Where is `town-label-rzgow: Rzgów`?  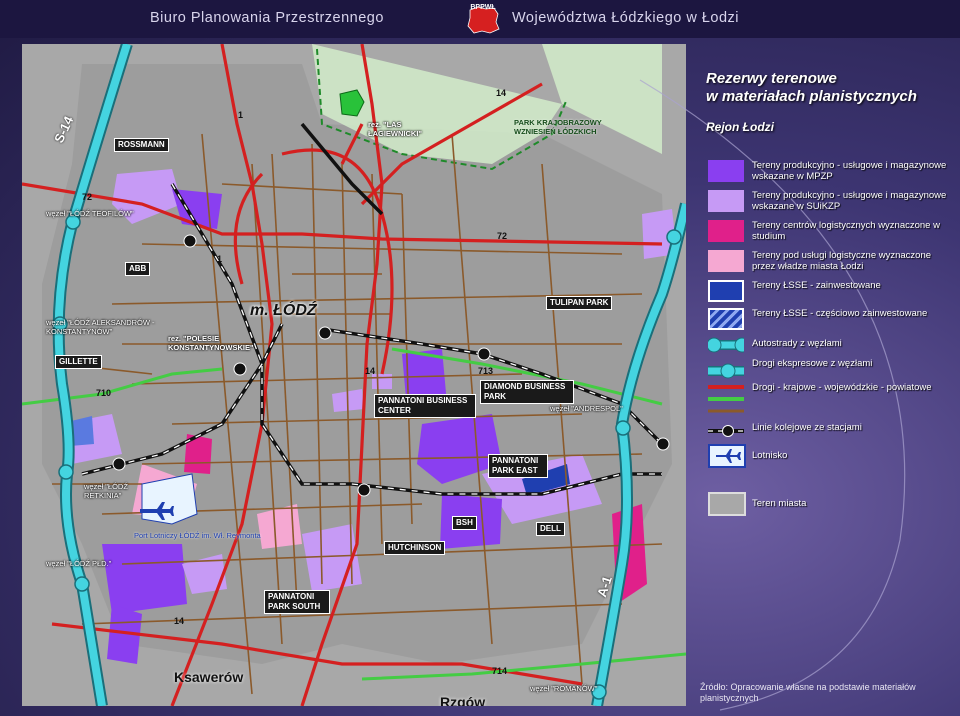
town-label-rzgow: Rzgów is located at coordinates (463, 700).